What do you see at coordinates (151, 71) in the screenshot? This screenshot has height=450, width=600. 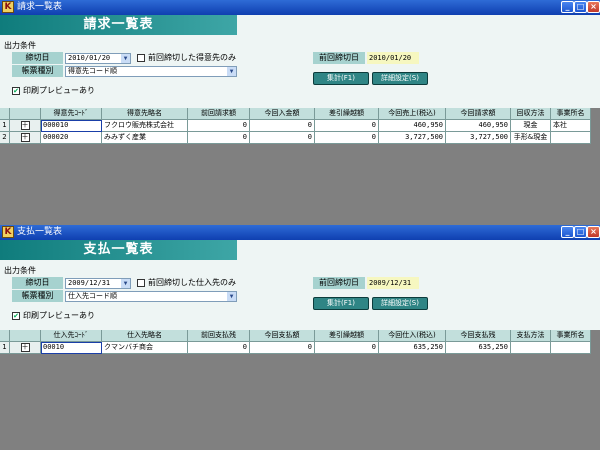 I see `report-type-select: 得意先コード順 ▼` at bounding box center [151, 71].